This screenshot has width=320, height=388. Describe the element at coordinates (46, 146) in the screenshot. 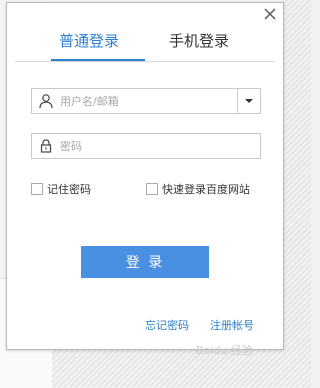

I see `lock-icon` at that location.